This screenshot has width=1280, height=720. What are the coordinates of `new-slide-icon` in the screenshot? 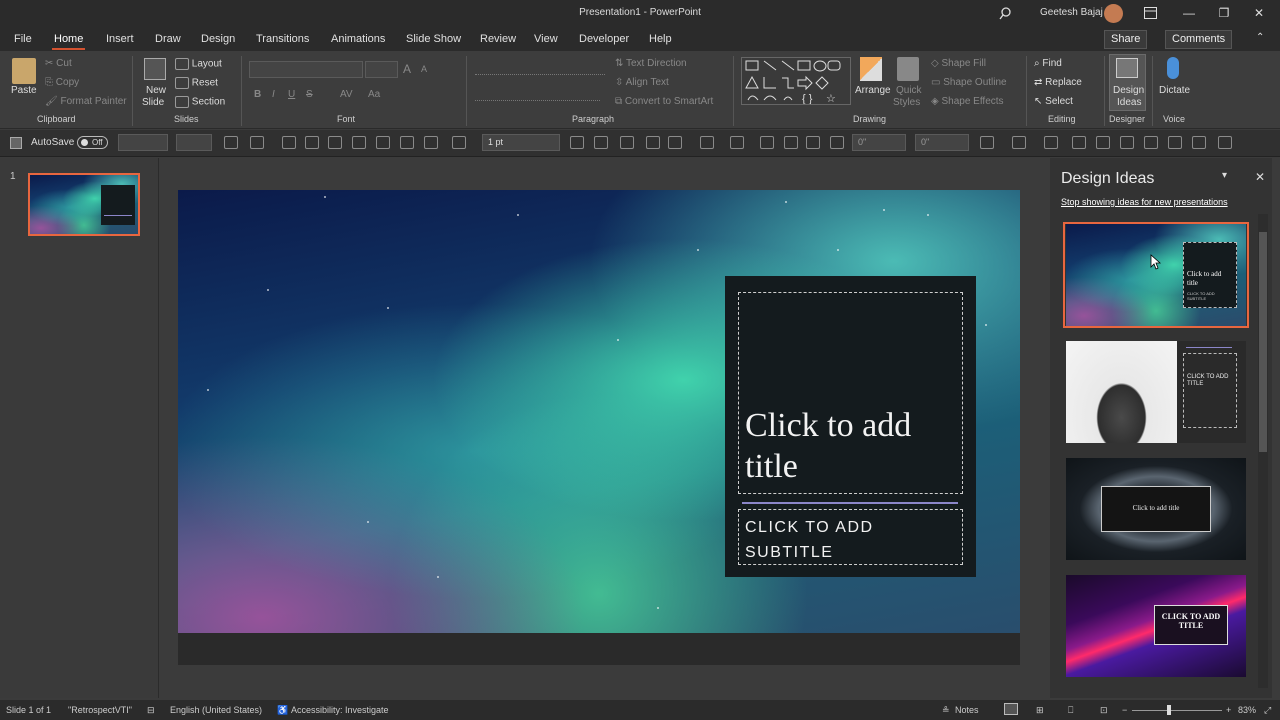 It's located at (155, 69).